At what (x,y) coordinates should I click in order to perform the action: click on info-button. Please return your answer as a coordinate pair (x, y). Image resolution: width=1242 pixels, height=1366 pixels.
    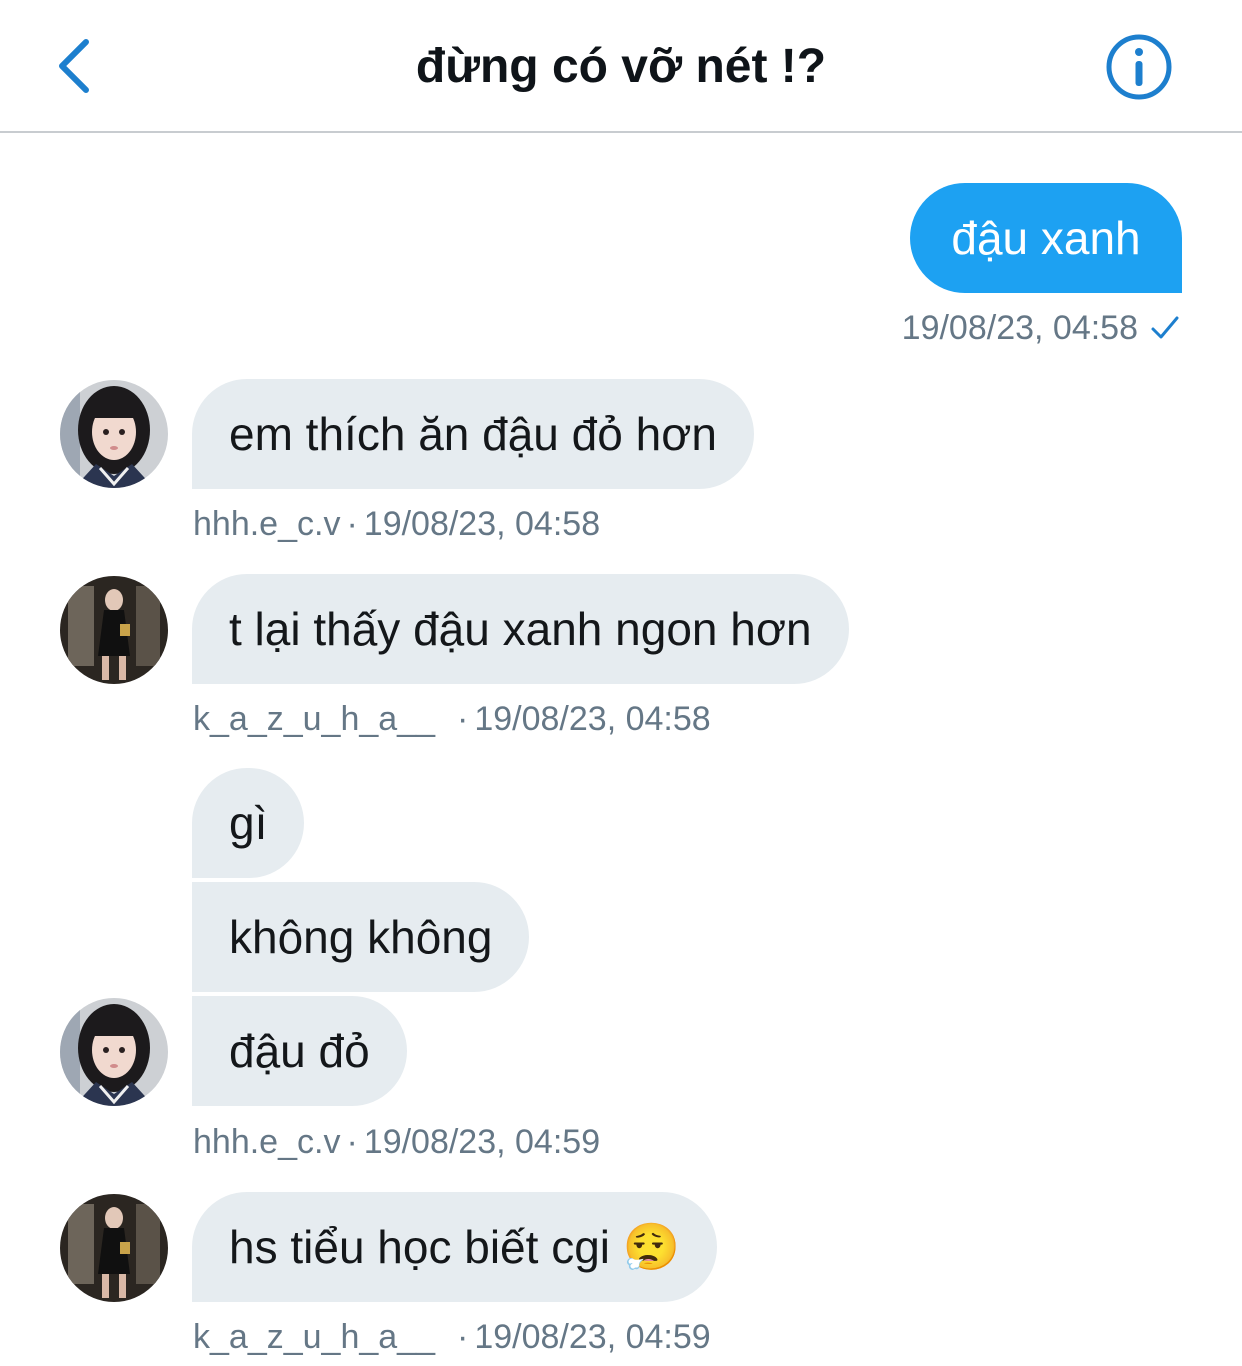
    Looking at the image, I should click on (1139, 67).